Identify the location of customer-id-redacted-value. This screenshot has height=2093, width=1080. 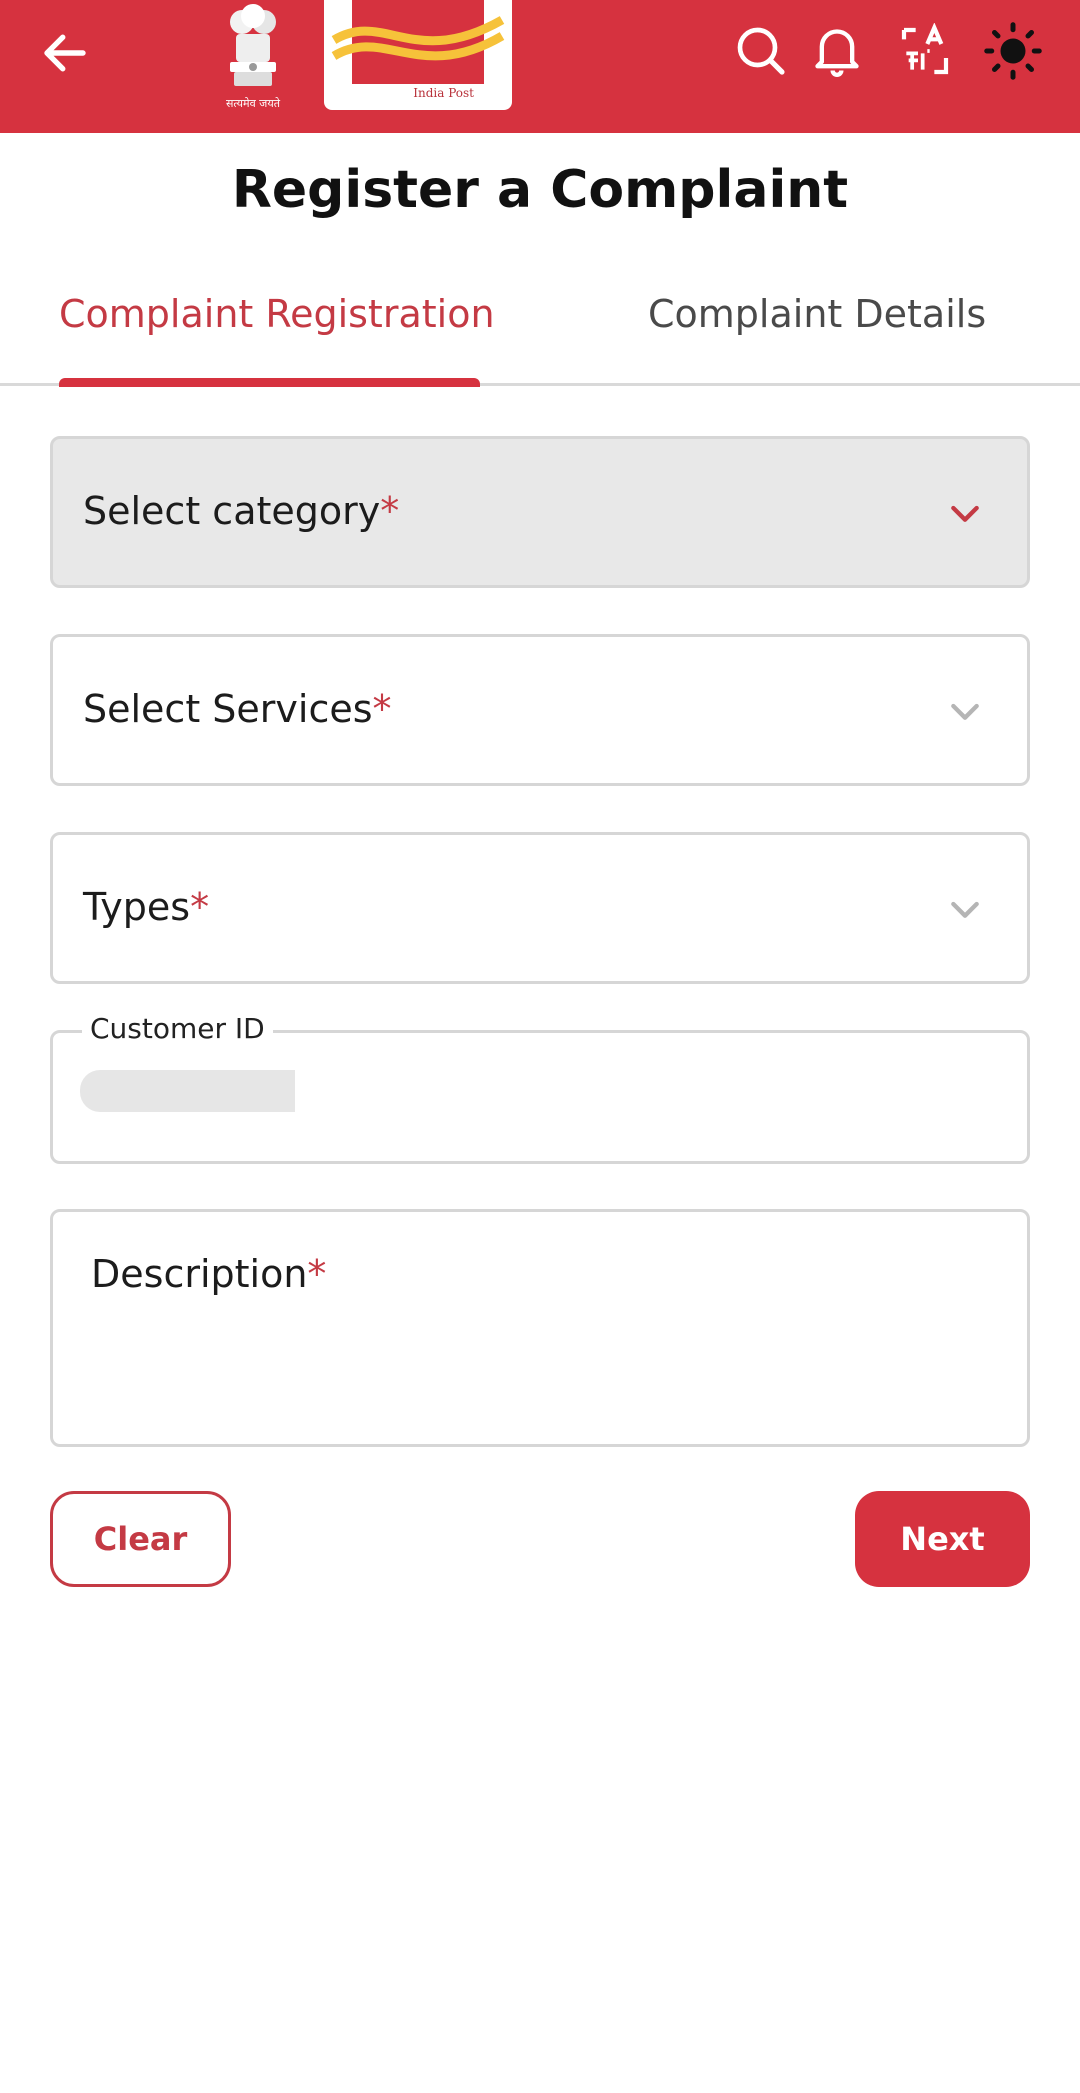
(187, 1091).